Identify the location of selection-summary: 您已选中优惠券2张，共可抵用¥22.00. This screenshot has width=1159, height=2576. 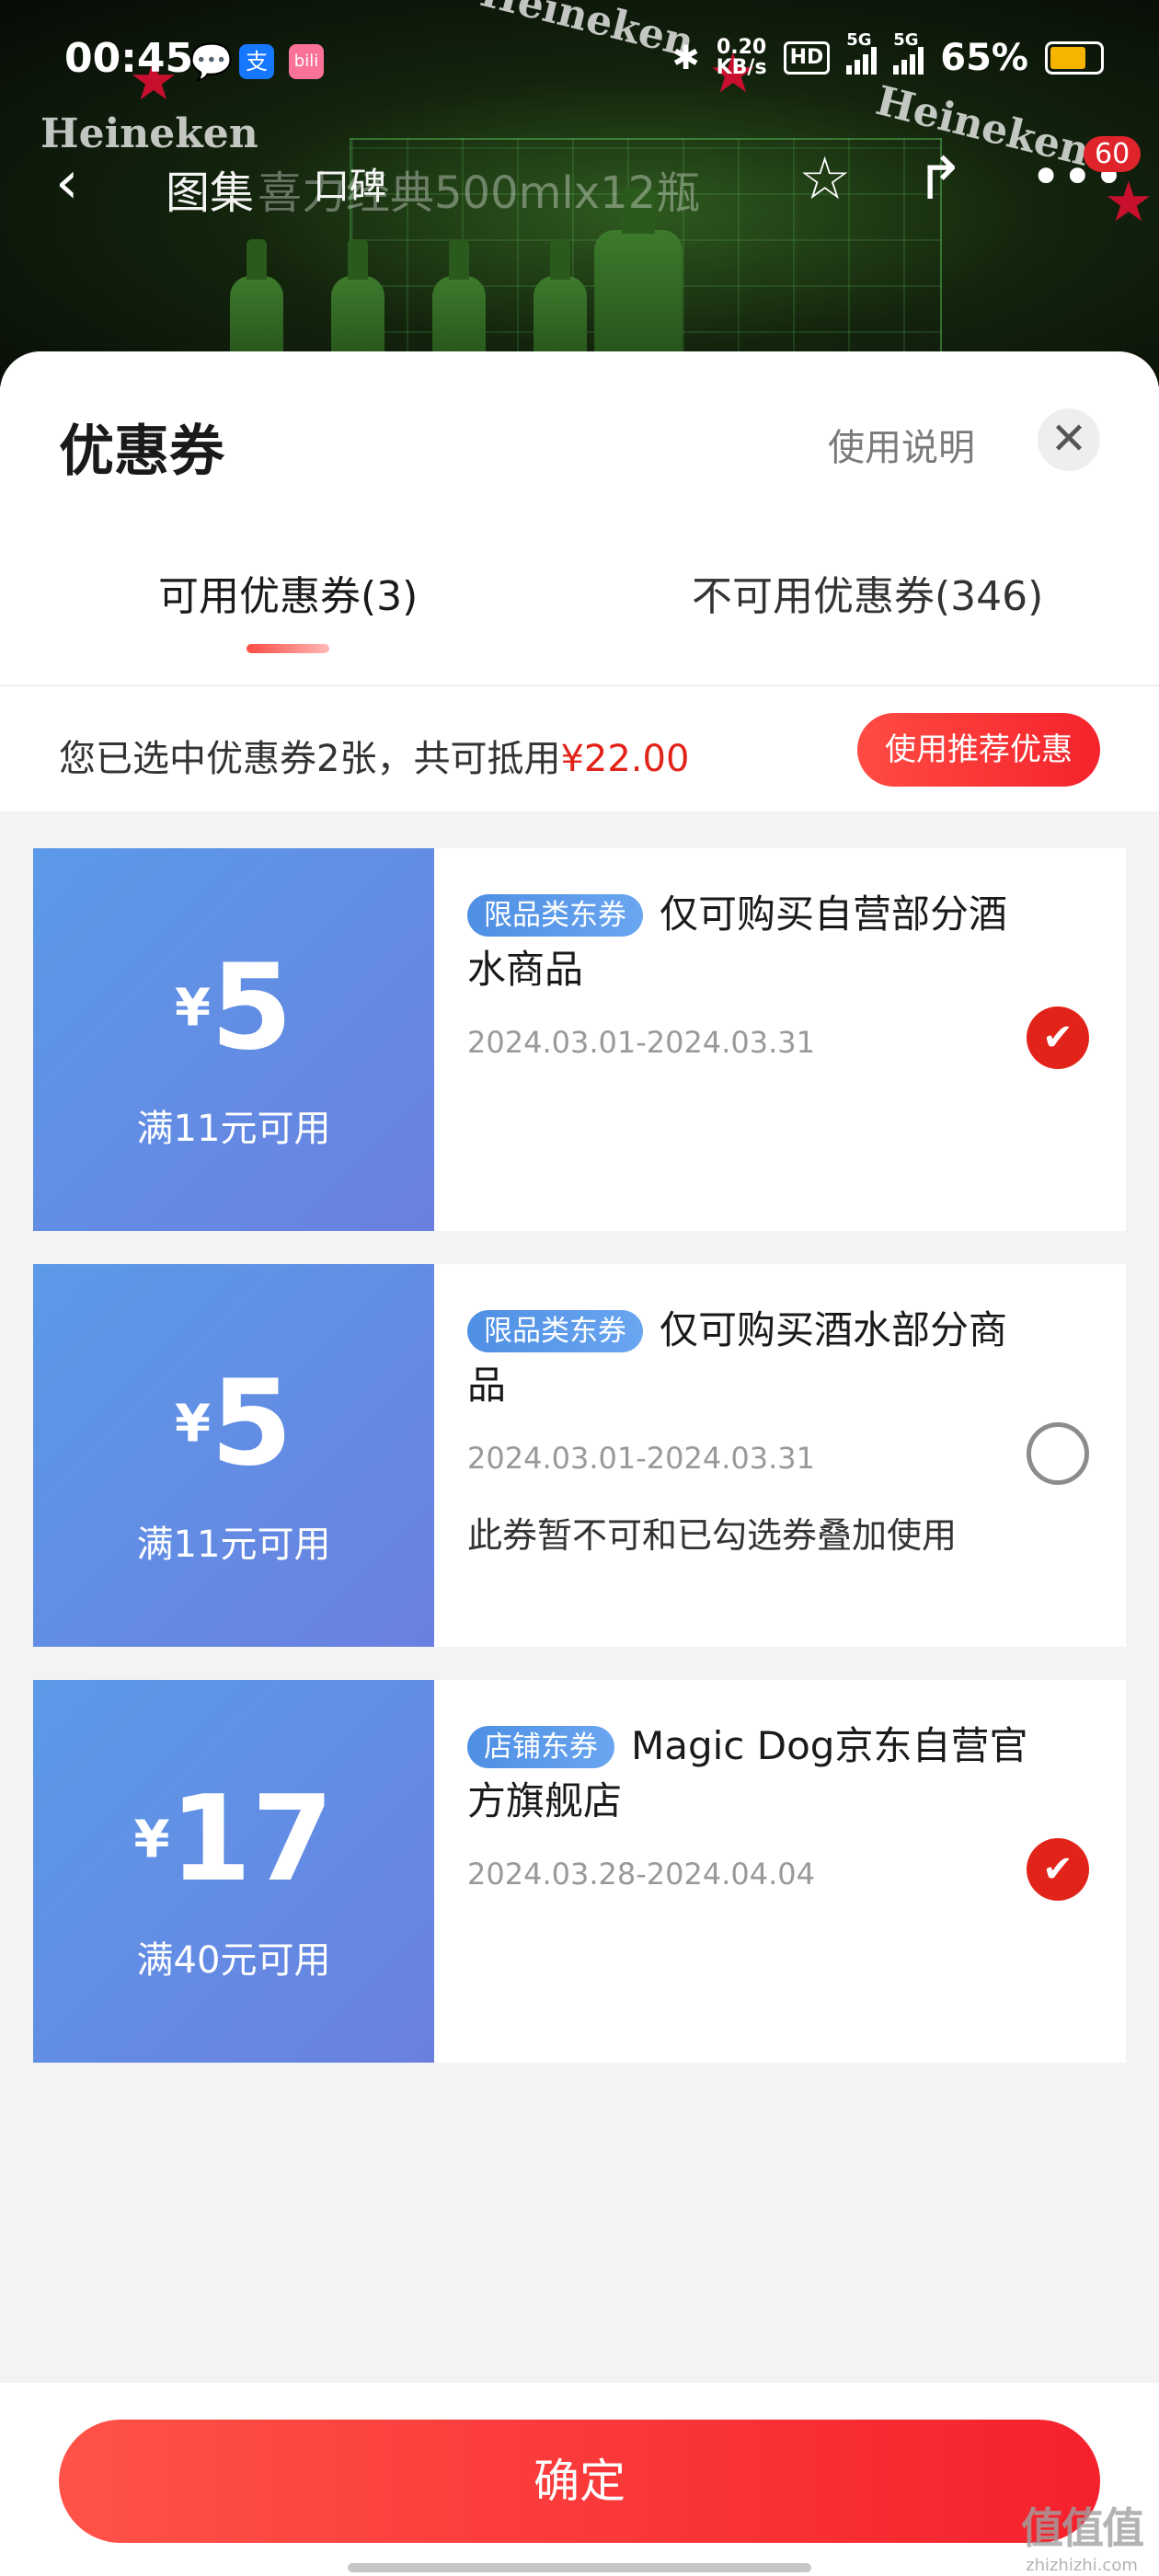
(374, 755).